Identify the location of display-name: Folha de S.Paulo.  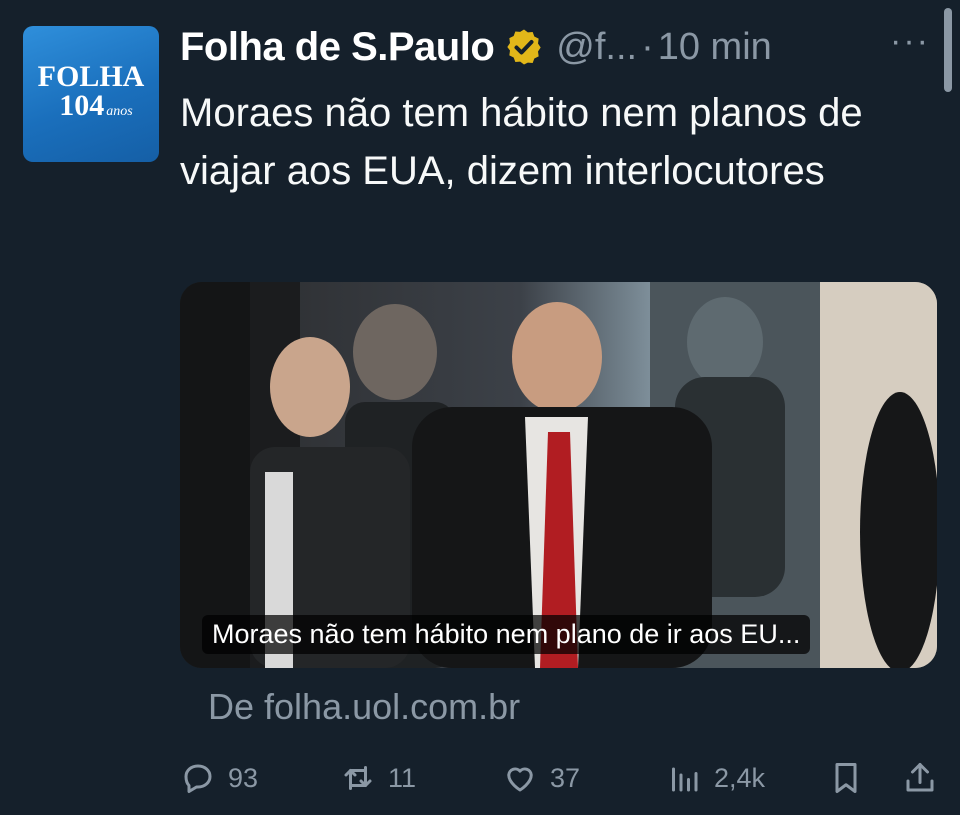
(337, 47).